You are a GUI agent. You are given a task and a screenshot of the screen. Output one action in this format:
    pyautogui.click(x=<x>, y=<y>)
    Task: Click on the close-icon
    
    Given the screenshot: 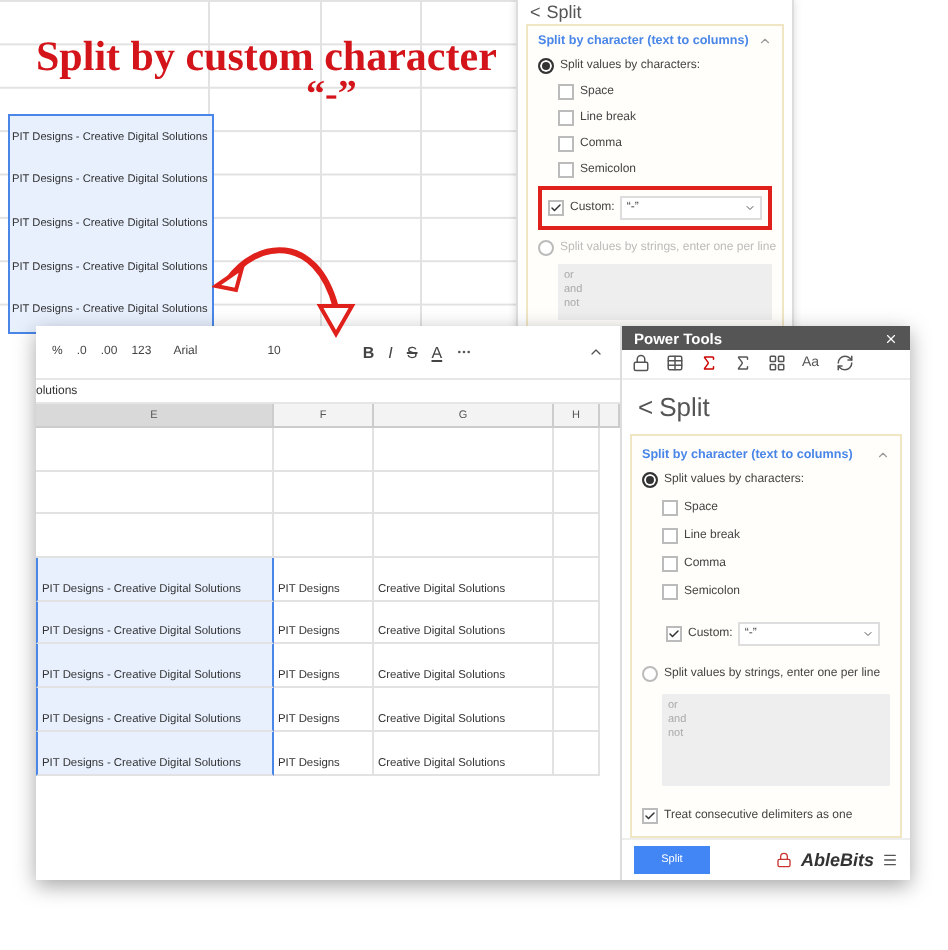 What is the action you would take?
    pyautogui.click(x=891, y=338)
    